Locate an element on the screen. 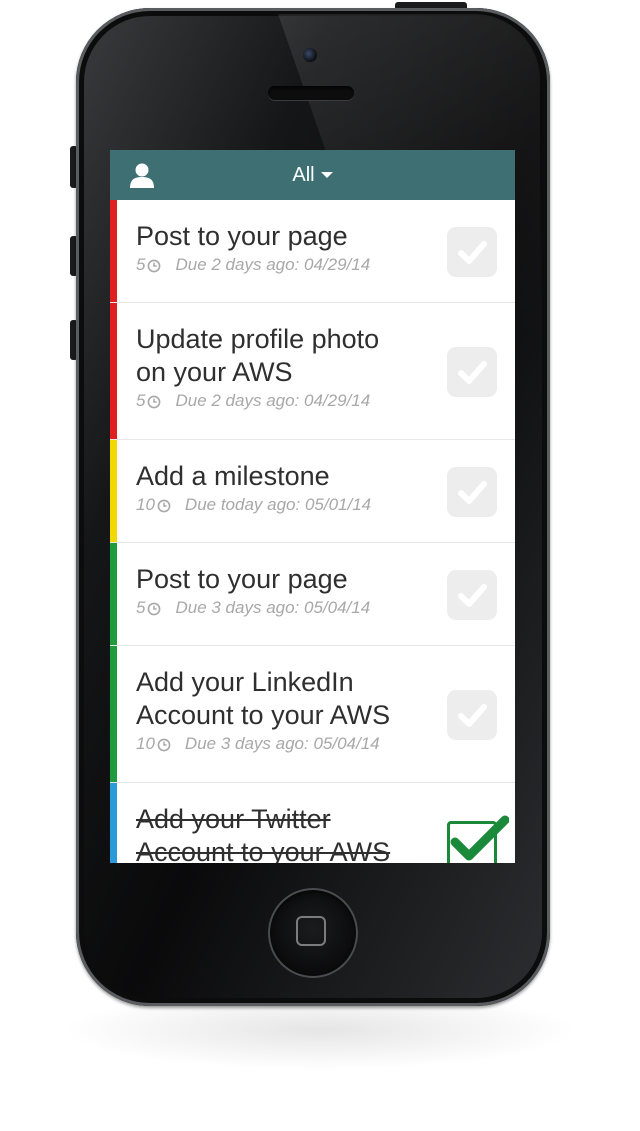 This screenshot has width=640, height=1131. task-meta: 5 Due 3 days ago: 05/04/14 is located at coordinates (253, 608).